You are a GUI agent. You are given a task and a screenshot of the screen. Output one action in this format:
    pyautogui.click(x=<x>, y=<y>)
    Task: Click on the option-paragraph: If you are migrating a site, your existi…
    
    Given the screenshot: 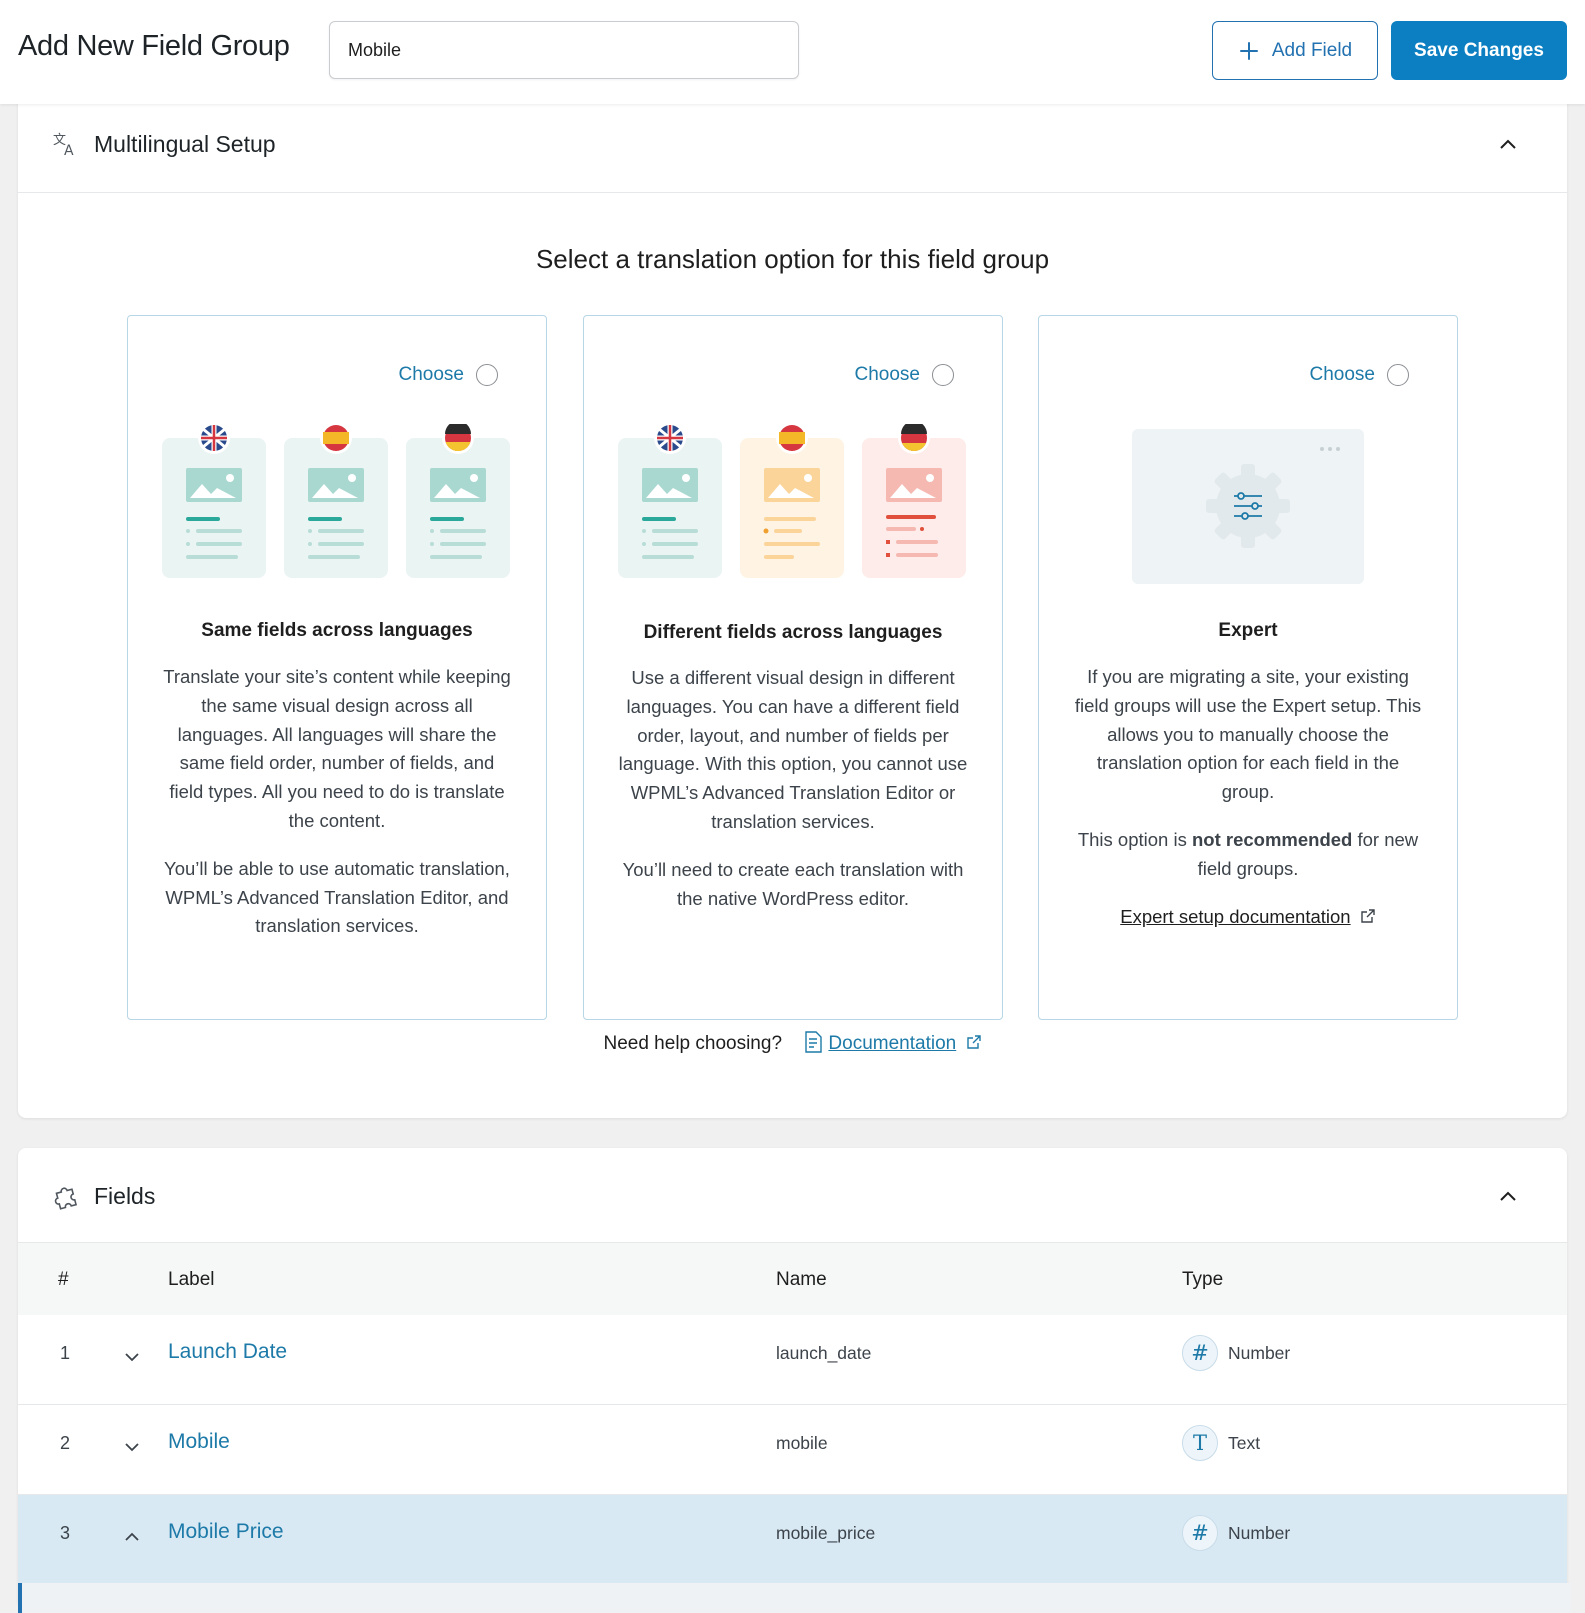 What is the action you would take?
    pyautogui.click(x=1248, y=734)
    